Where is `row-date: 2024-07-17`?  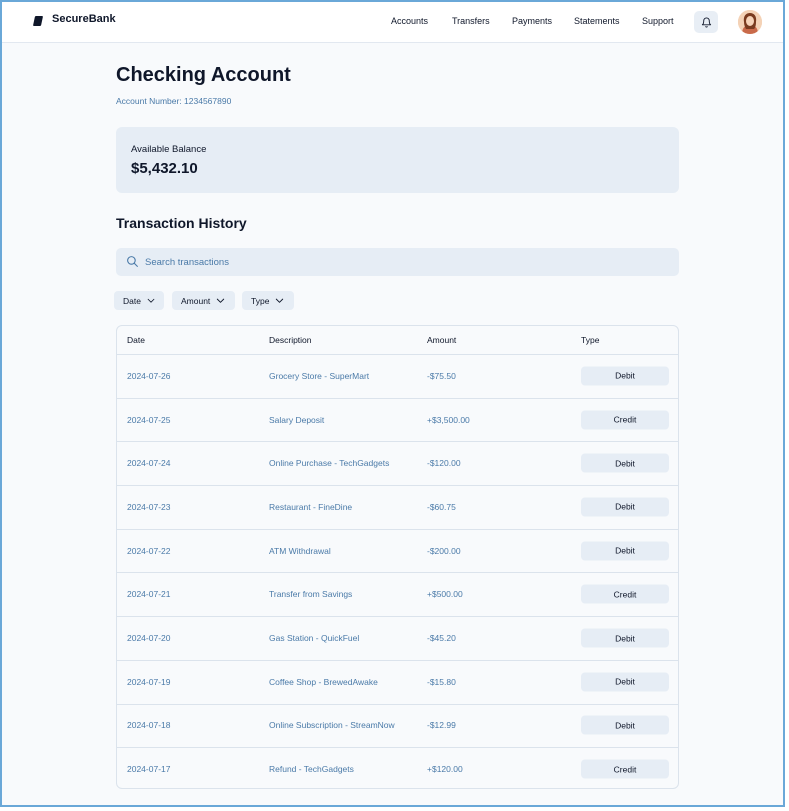 row-date: 2024-07-17 is located at coordinates (149, 769).